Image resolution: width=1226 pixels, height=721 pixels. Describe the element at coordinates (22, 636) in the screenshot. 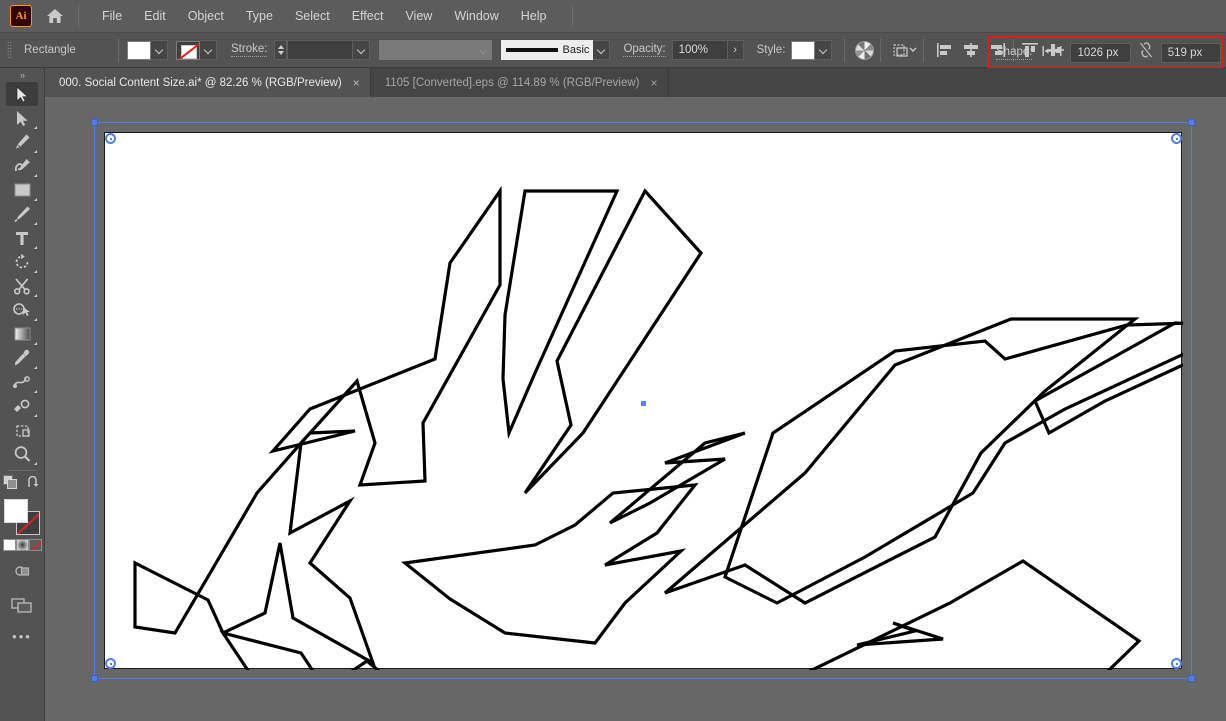

I see `edit-toolbar-icon: •••` at that location.